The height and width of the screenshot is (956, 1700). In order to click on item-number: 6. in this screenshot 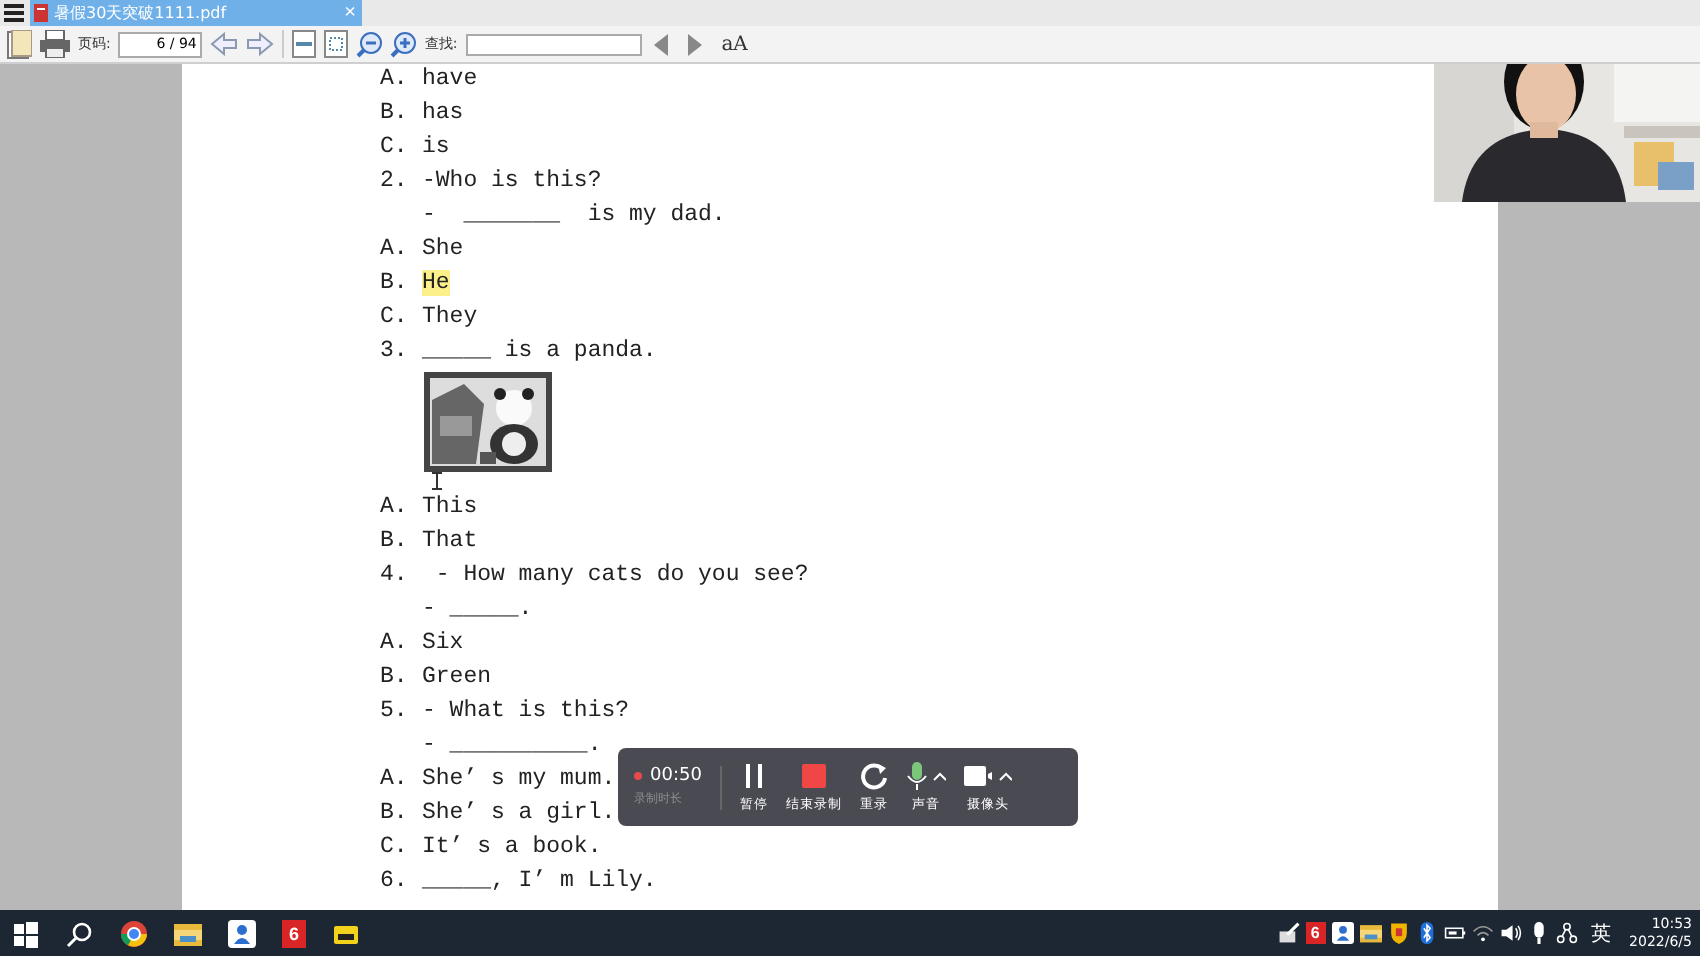, I will do `click(395, 881)`.